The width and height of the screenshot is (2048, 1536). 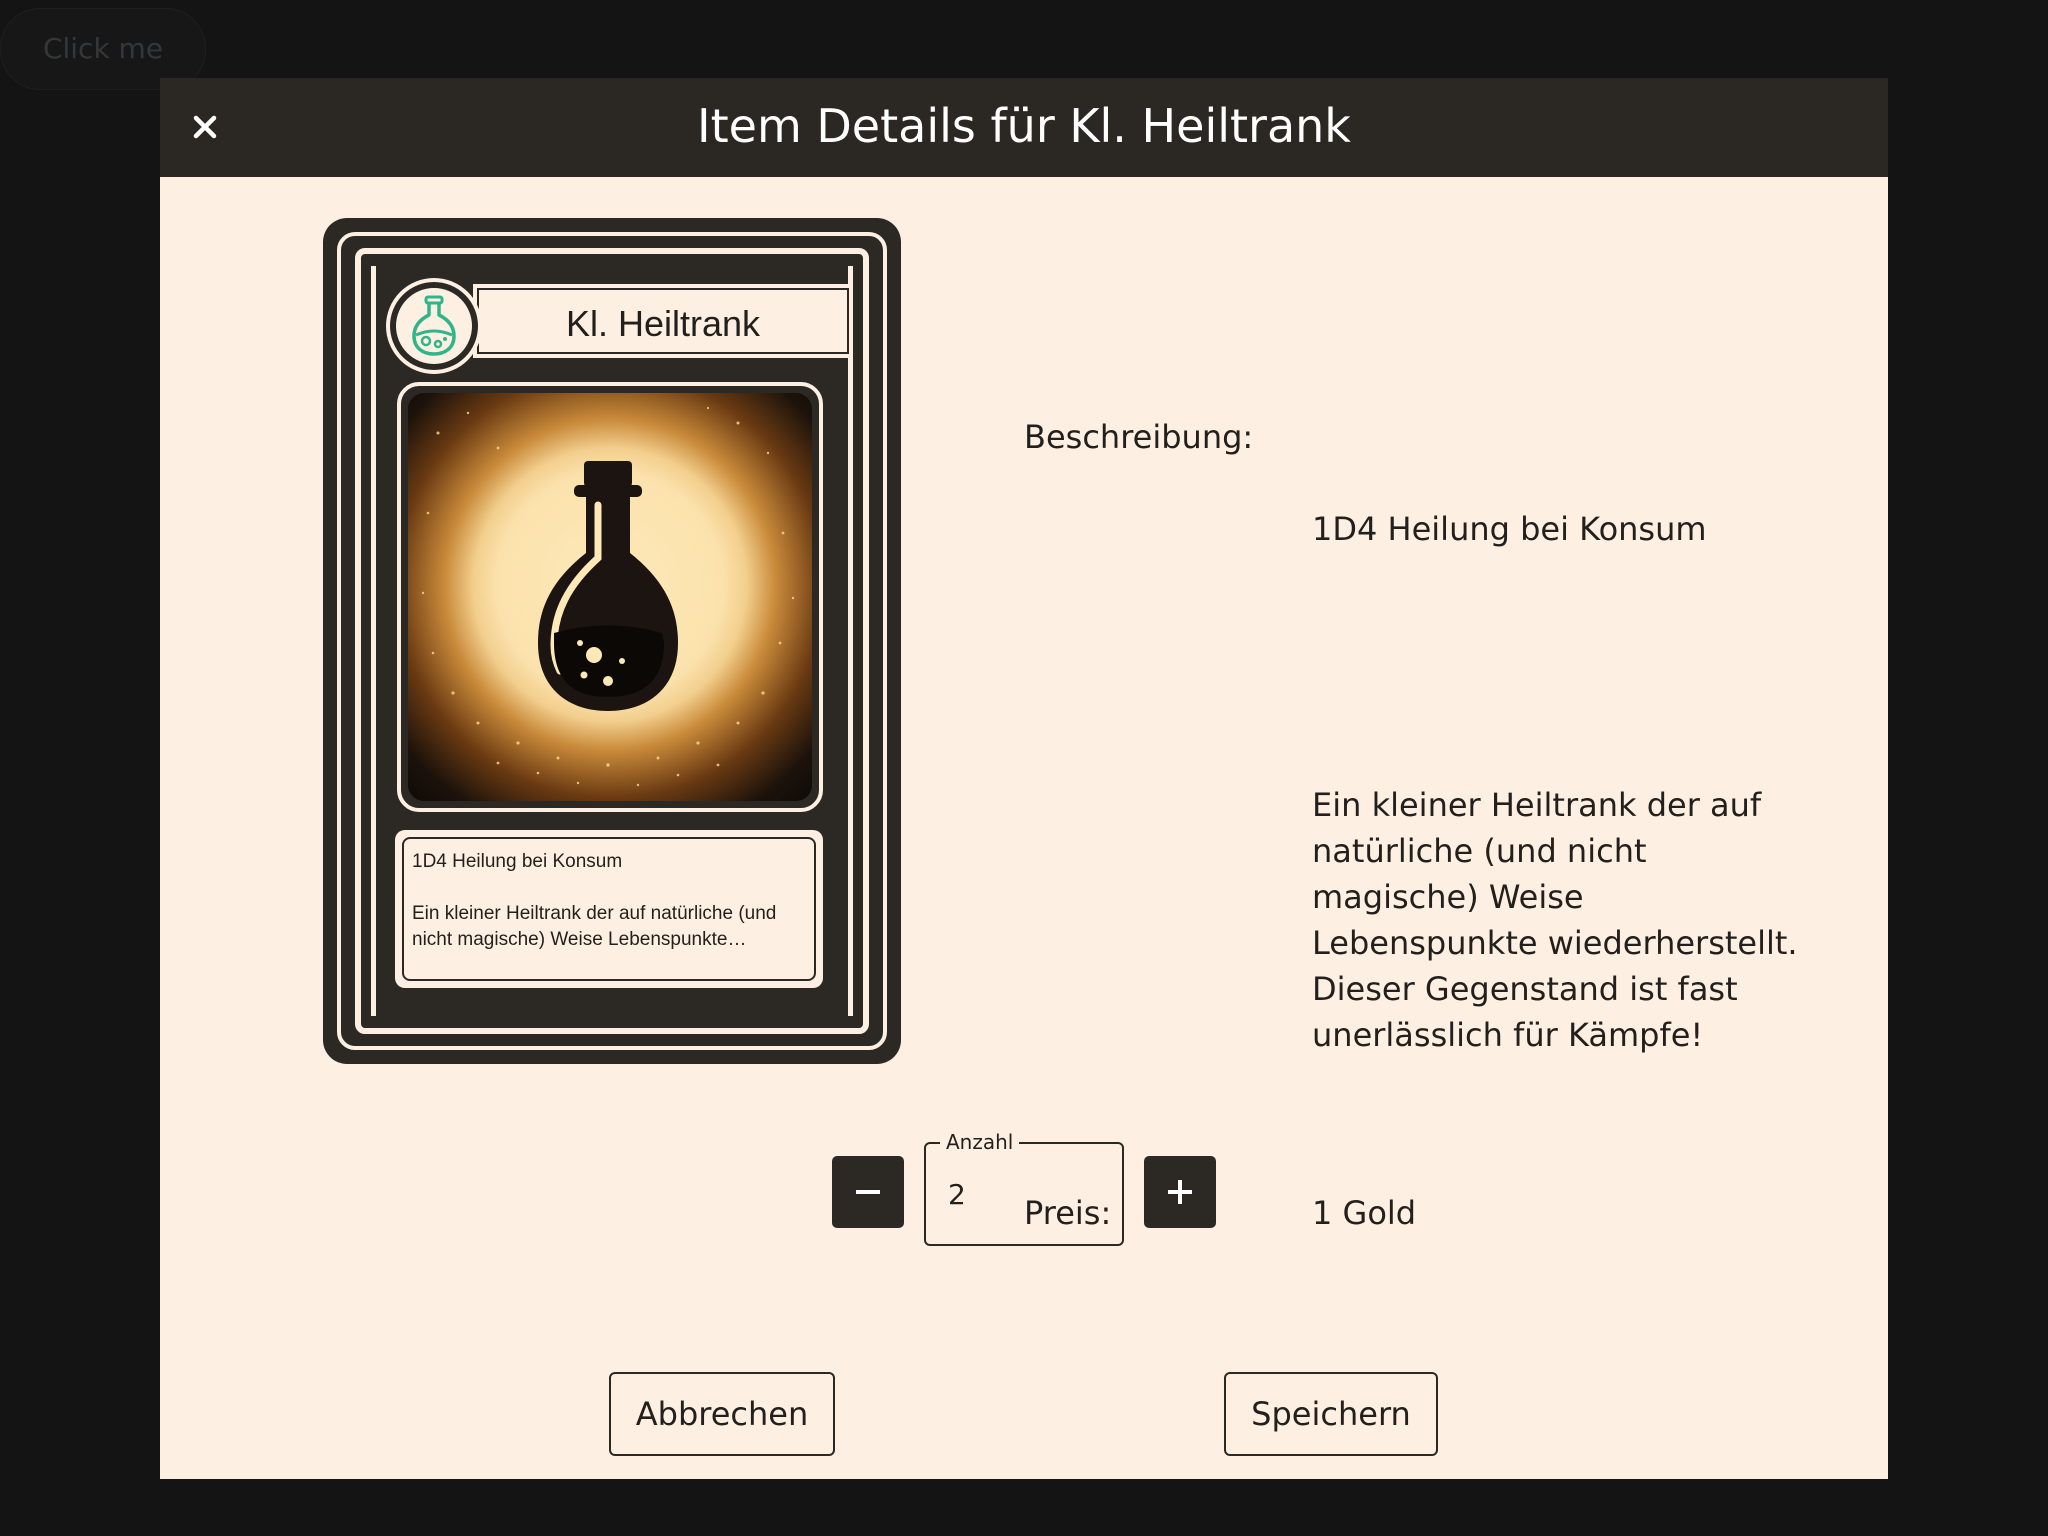 What do you see at coordinates (980, 1142) in the screenshot?
I see `quantity-label: Anzahl` at bounding box center [980, 1142].